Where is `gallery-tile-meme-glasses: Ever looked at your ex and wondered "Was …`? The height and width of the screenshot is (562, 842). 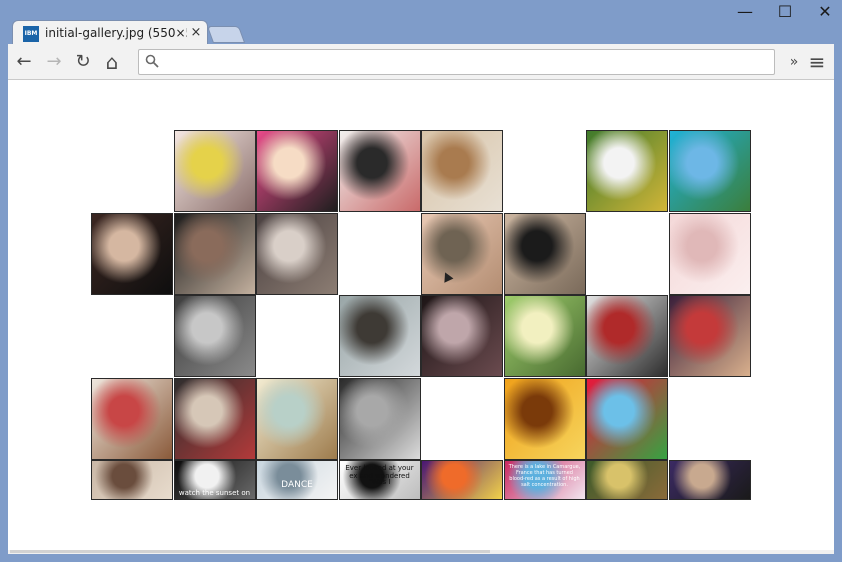 gallery-tile-meme-glasses: Ever looked at your ex and wondered "Was … is located at coordinates (379, 480).